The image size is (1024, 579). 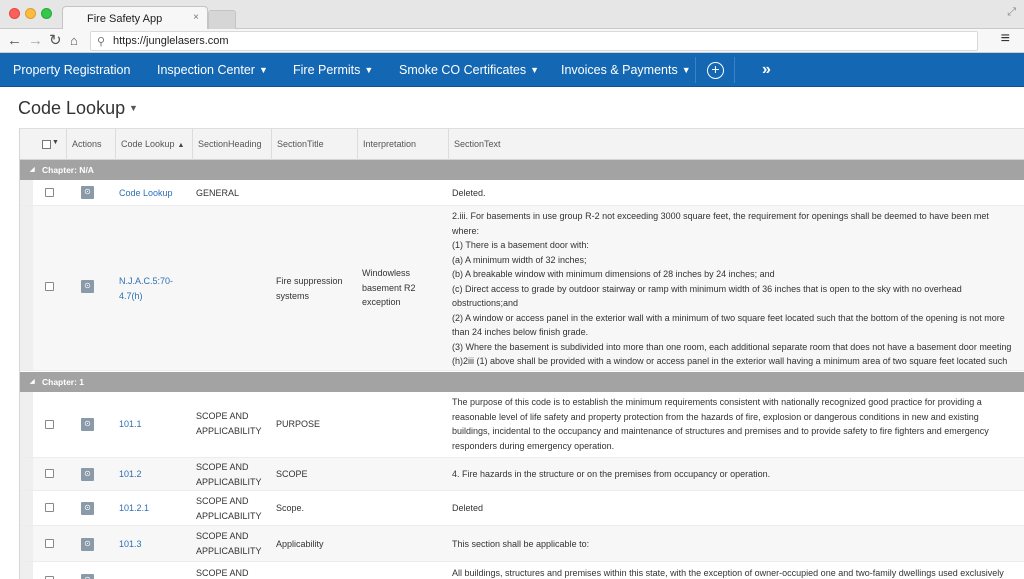 I want to click on column-header-interpretation: Interpretation, so click(x=402, y=144).